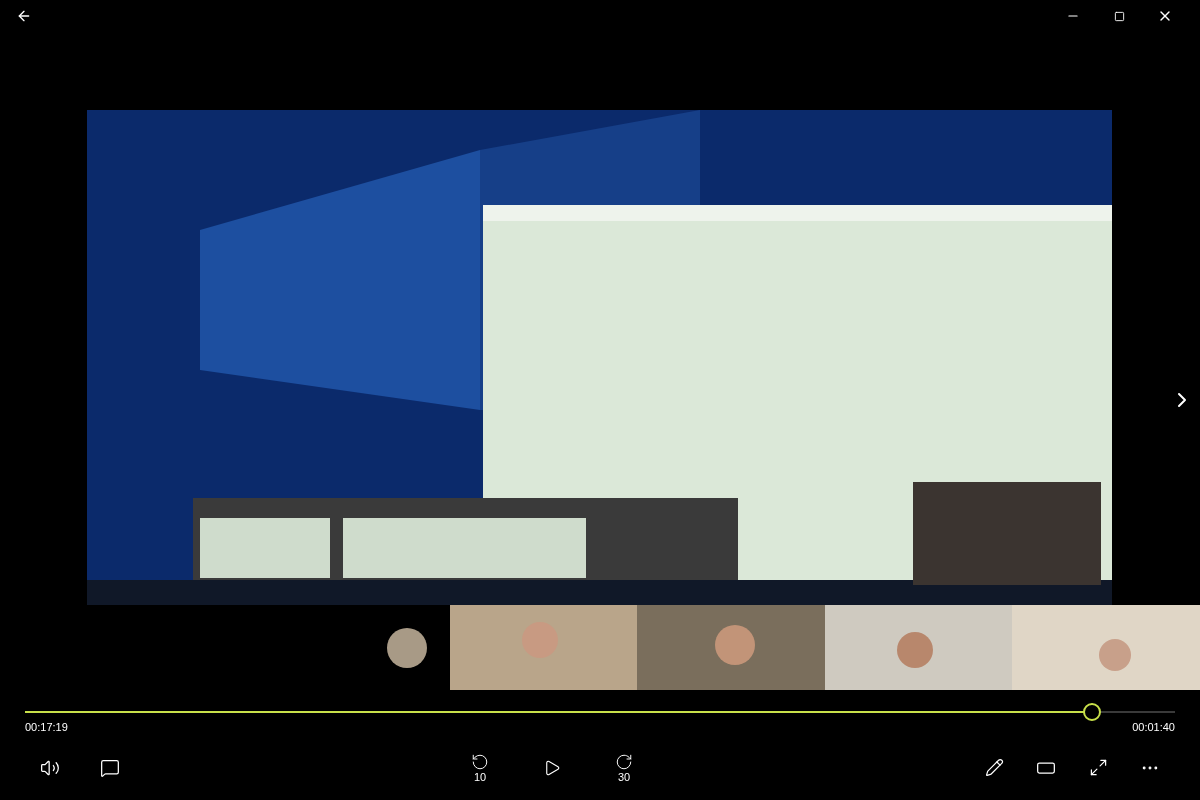  I want to click on skip-back-button: 10, so click(480, 767).